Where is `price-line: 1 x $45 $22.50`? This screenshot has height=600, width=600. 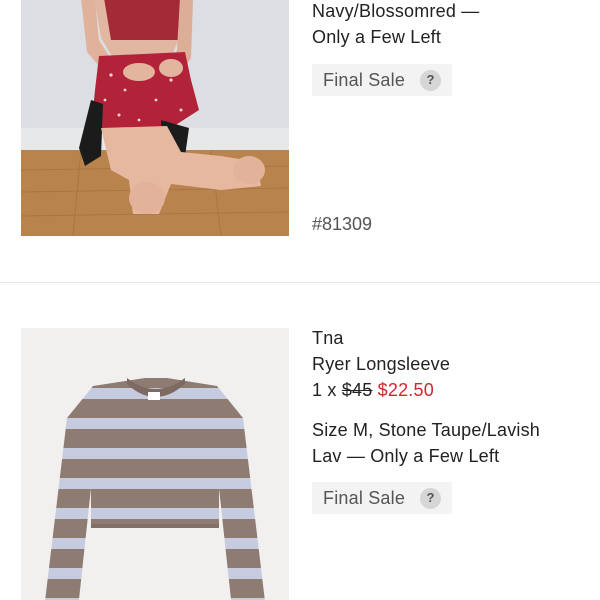 price-line: 1 x $45 $22.50 is located at coordinates (452, 390).